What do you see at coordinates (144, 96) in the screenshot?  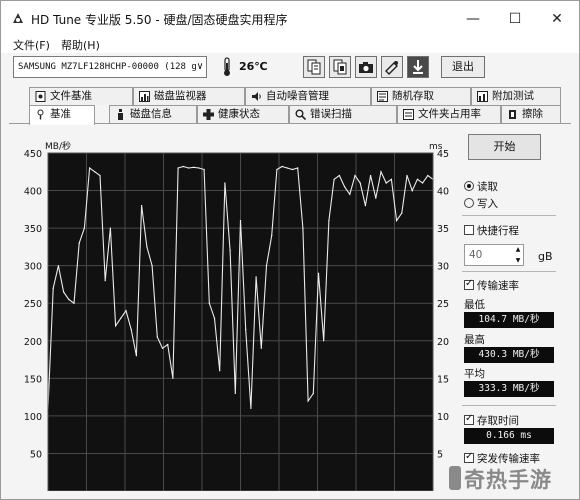 I see `disk-monitor-icon` at bounding box center [144, 96].